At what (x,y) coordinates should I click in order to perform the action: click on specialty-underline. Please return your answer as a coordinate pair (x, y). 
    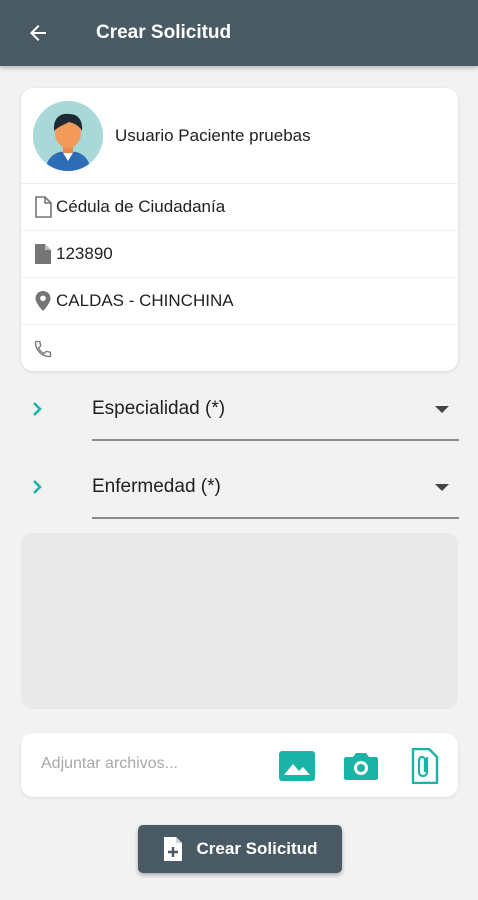
    Looking at the image, I should click on (275, 440).